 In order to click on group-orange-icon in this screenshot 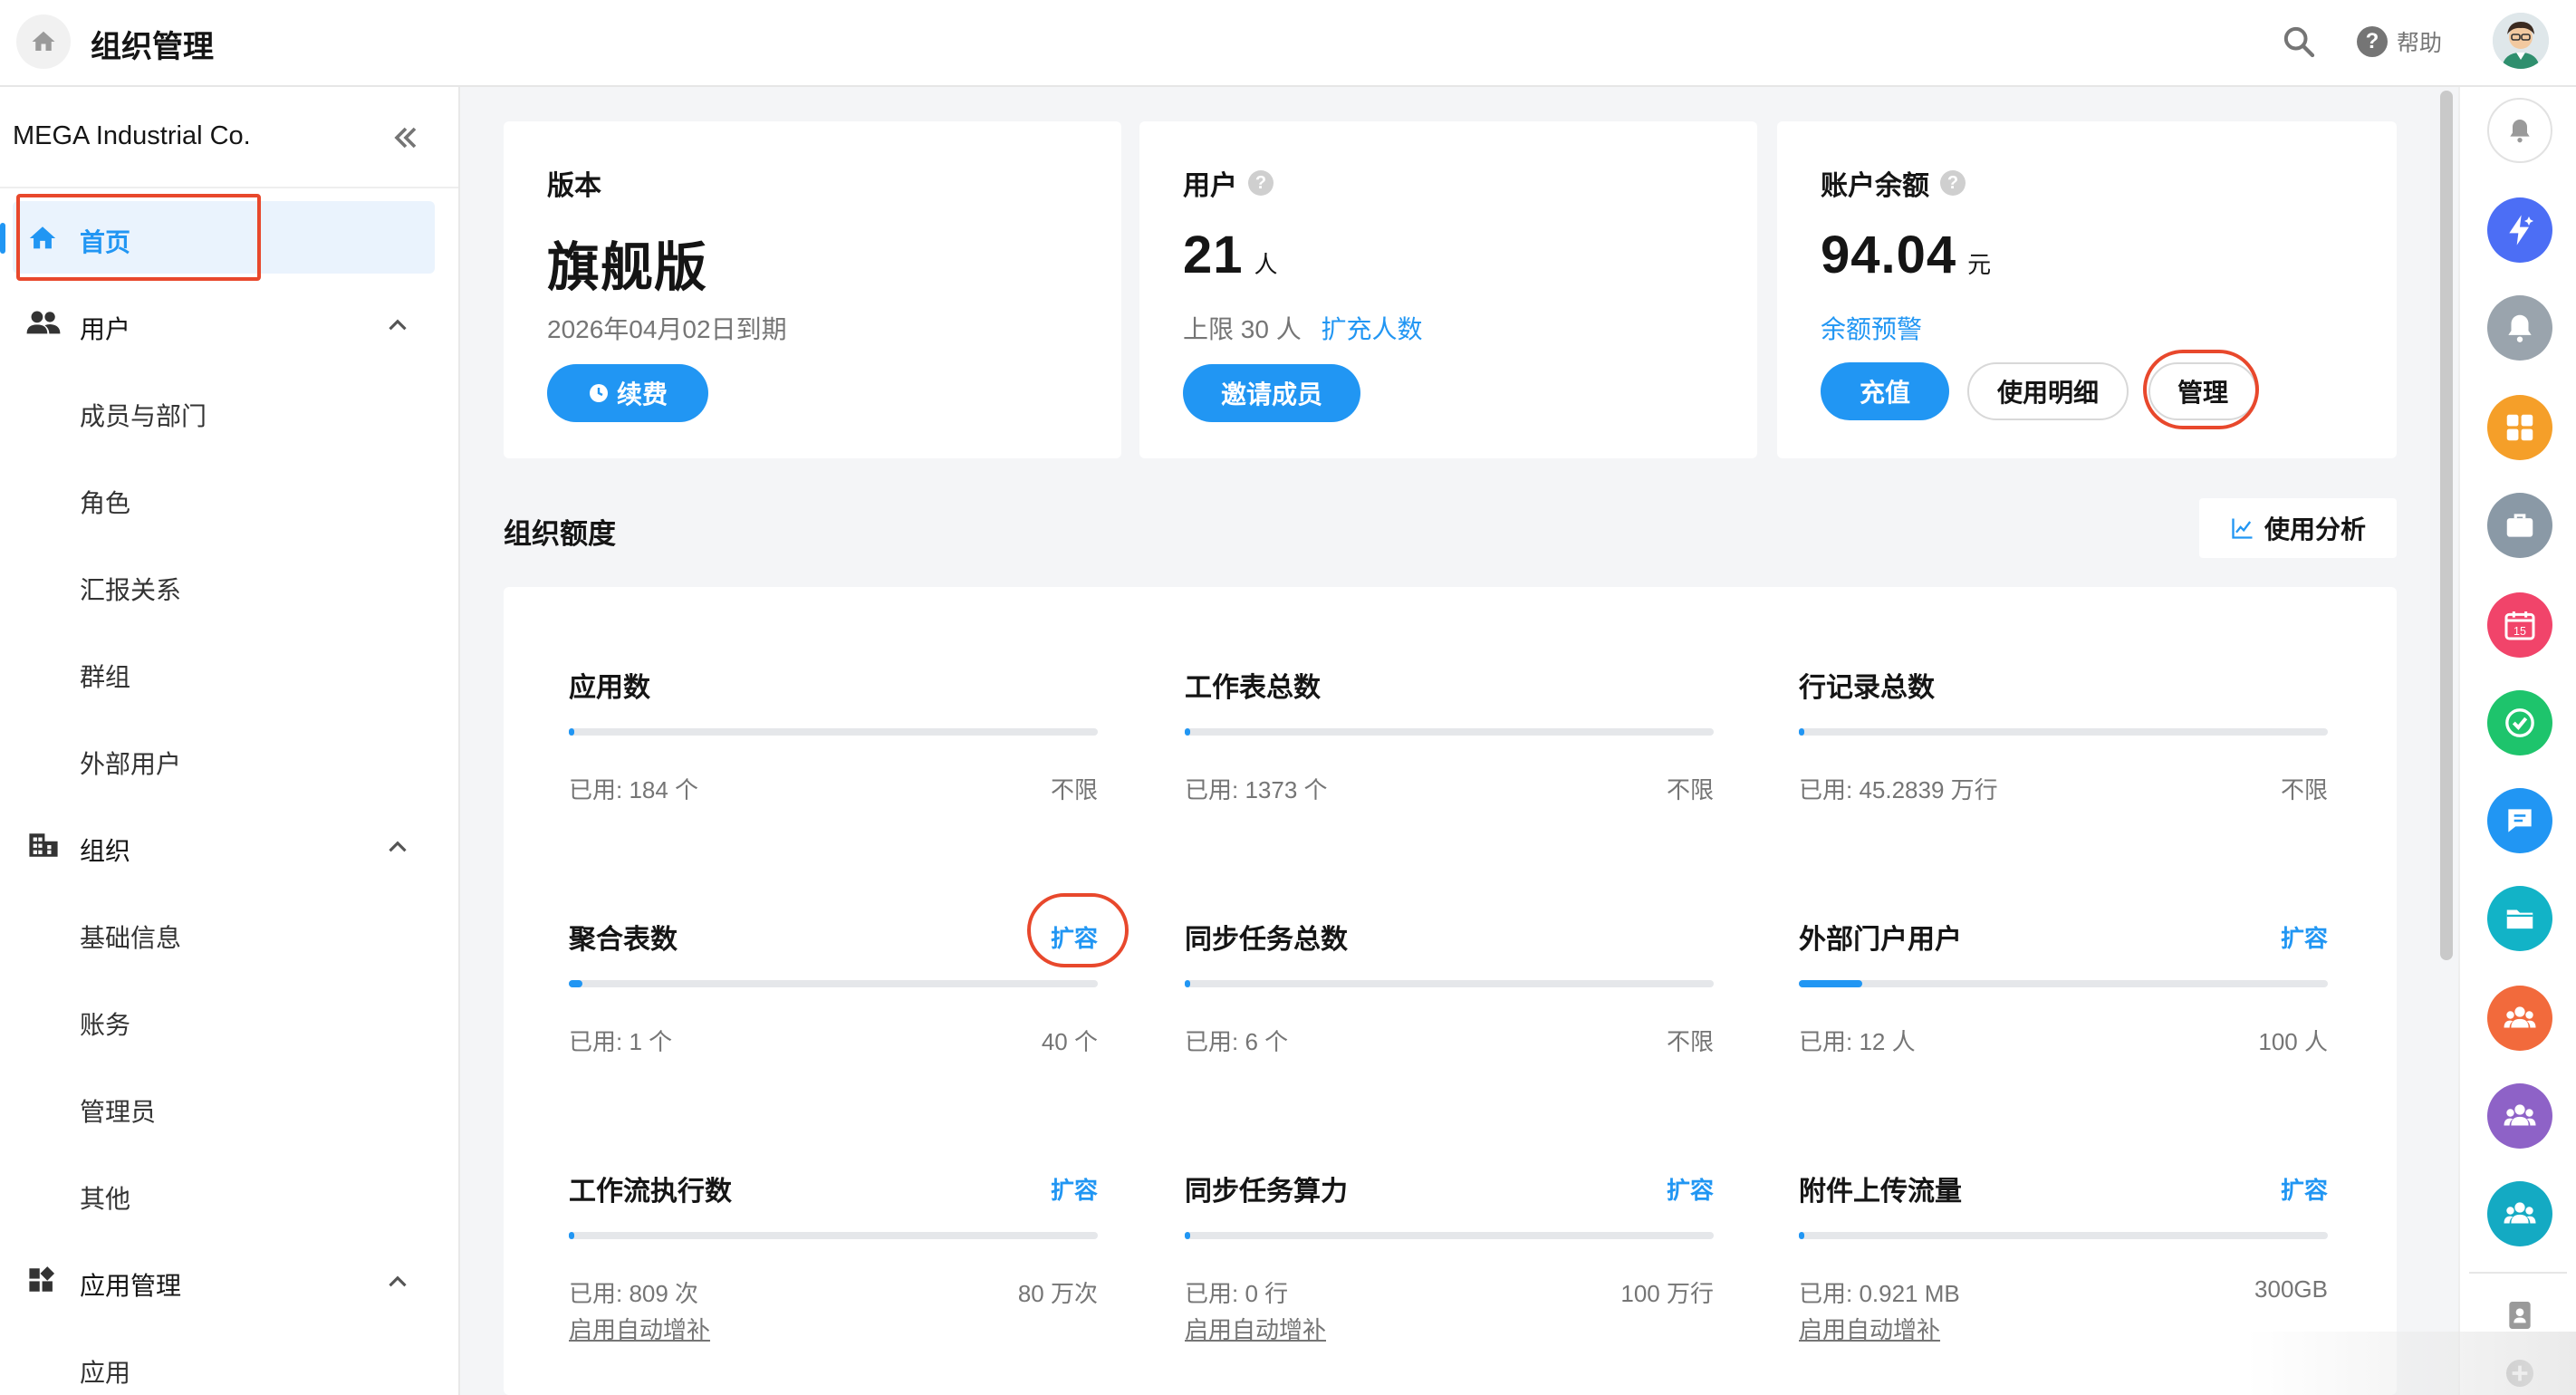, I will do `click(2520, 1017)`.